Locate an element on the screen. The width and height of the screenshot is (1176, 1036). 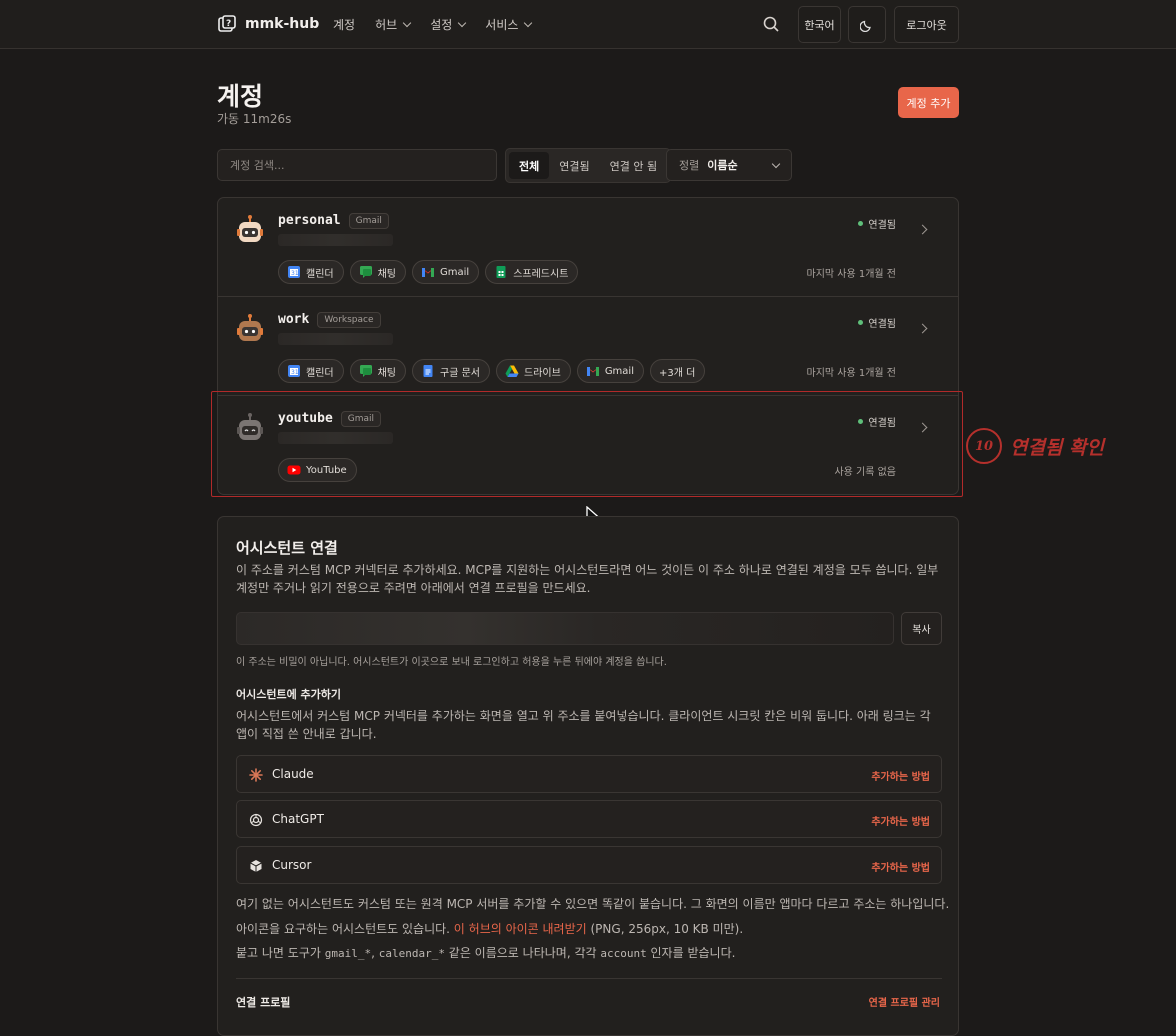
icon-note-suffix: (PNG, 256px, 10 KB 미만). is located at coordinates (665, 929).